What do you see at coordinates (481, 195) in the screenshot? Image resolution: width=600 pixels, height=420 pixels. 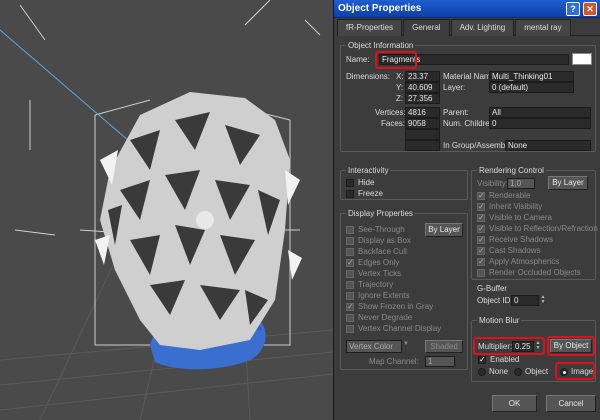 I see `renderable-checkbox` at bounding box center [481, 195].